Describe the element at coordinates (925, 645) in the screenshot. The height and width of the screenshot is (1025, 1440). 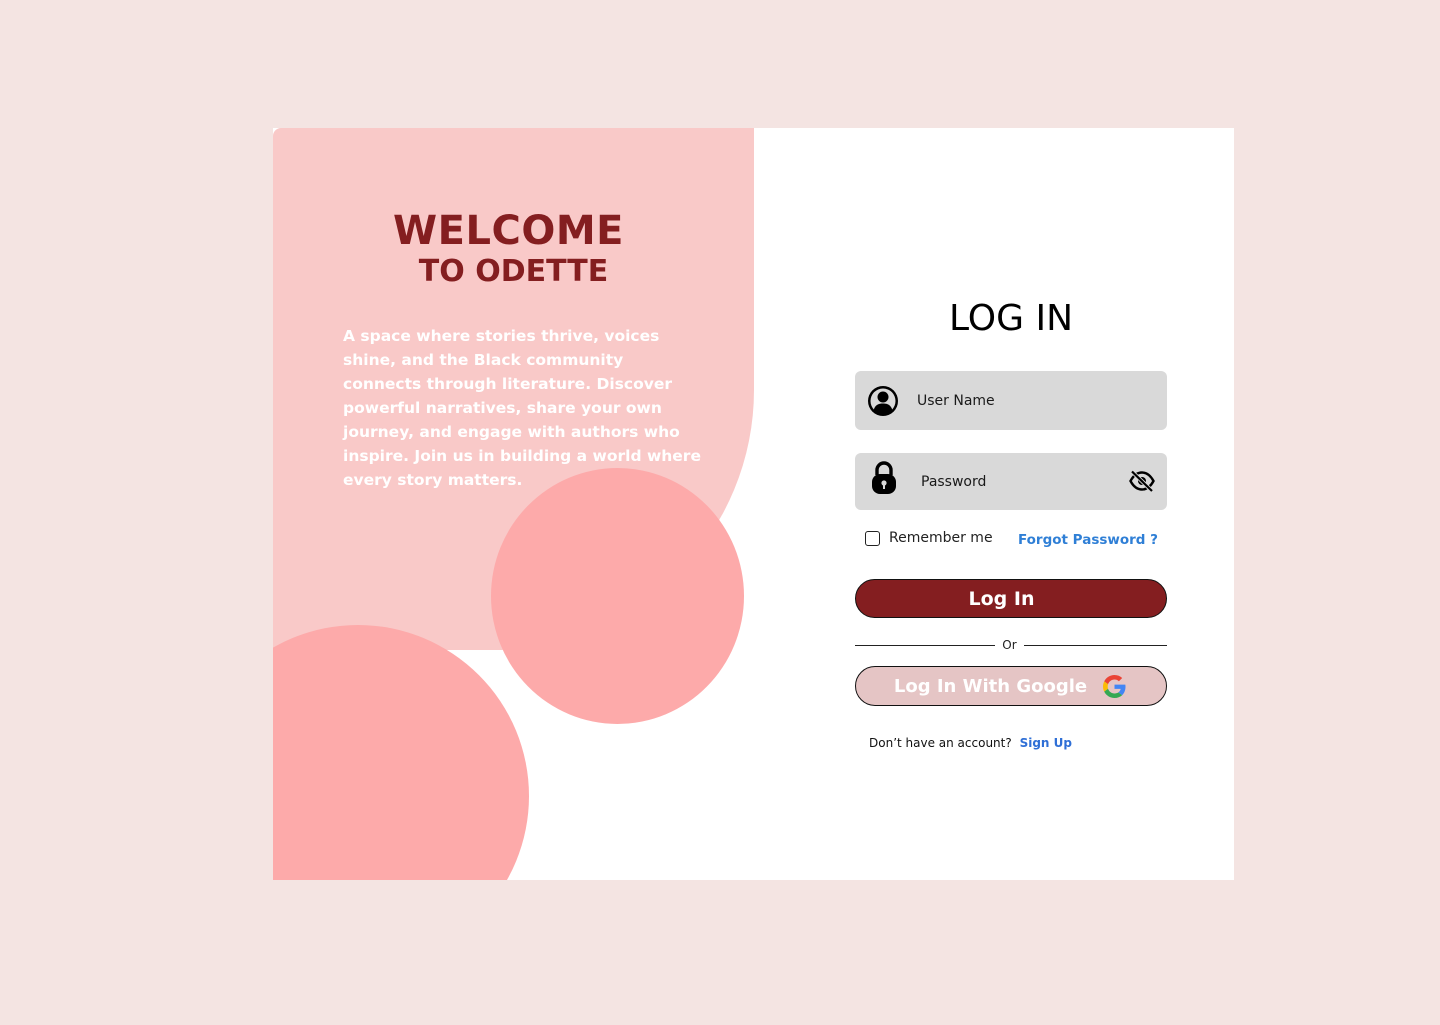
I see `divider-line-left` at that location.